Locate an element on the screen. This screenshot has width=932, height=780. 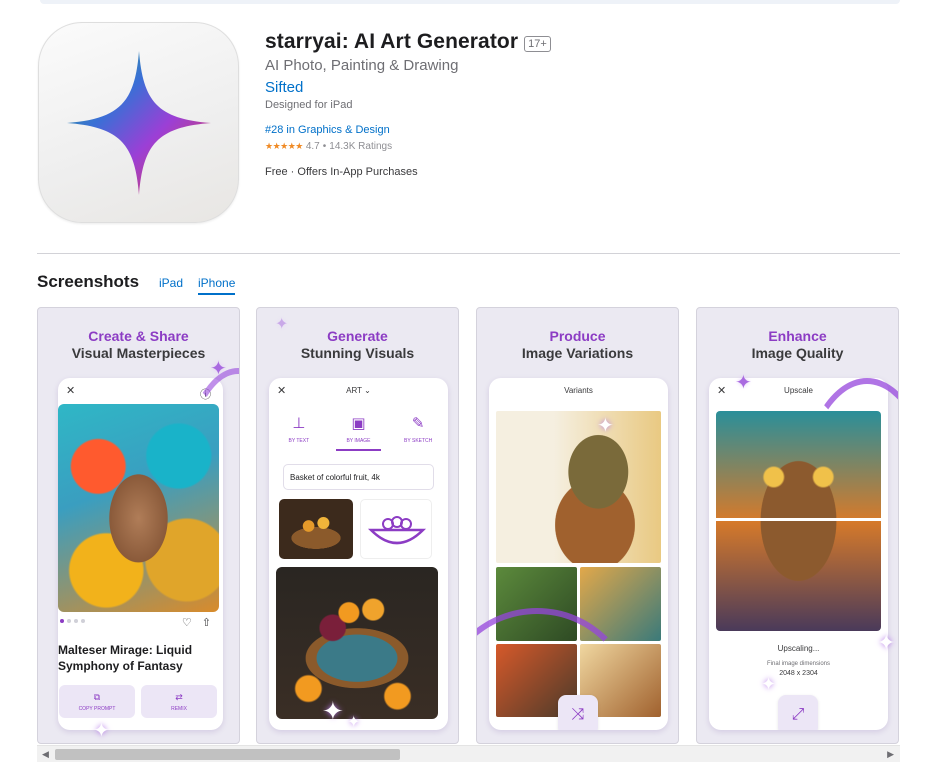
tab-ipad: iPad is located at coordinates (171, 284).